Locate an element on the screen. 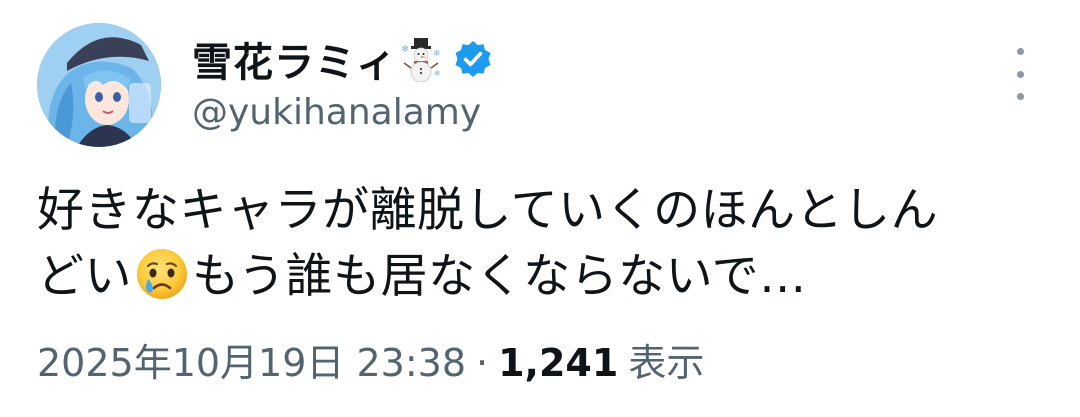 The image size is (1080, 417). avatar-image is located at coordinates (99, 85).